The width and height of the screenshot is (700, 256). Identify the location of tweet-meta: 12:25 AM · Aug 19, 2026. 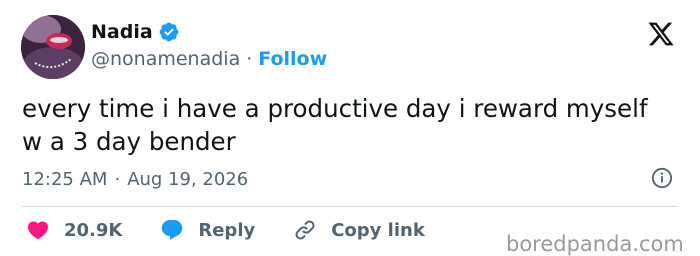
(135, 179).